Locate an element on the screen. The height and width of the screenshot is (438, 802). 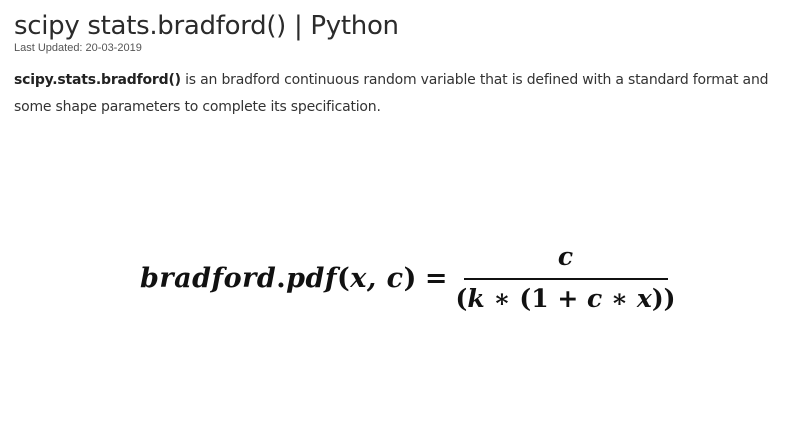
formula-equals: = is located at coordinates (436, 278).